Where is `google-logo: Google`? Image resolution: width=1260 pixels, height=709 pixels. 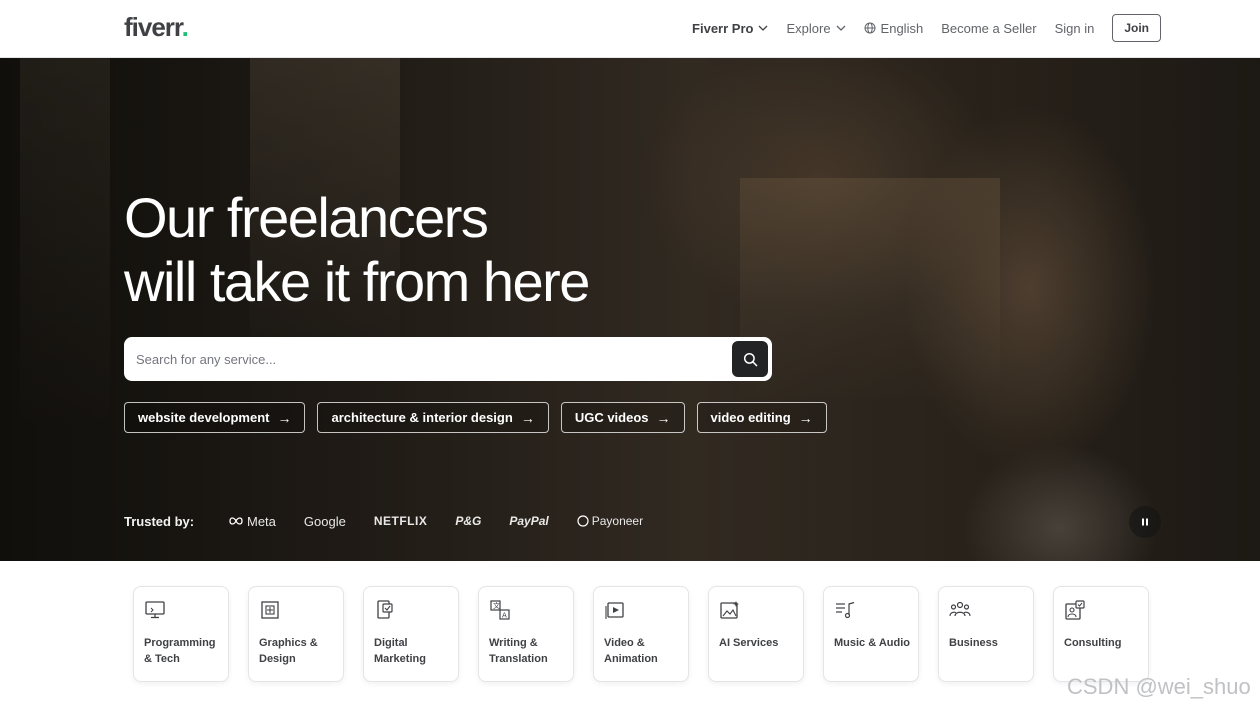 google-logo: Google is located at coordinates (324, 521).